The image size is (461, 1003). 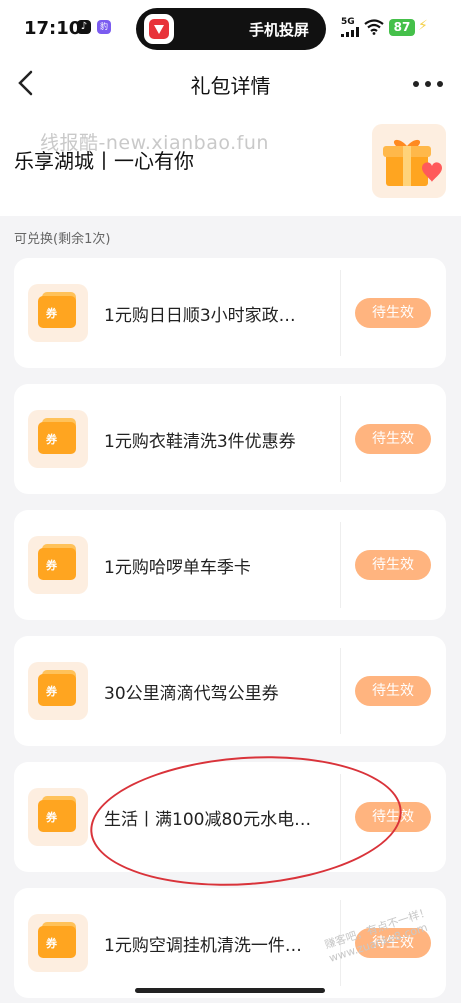 I want to click on coupon-card: 券 1元购日日顺3小时家政… 待生效, so click(x=230, y=313).